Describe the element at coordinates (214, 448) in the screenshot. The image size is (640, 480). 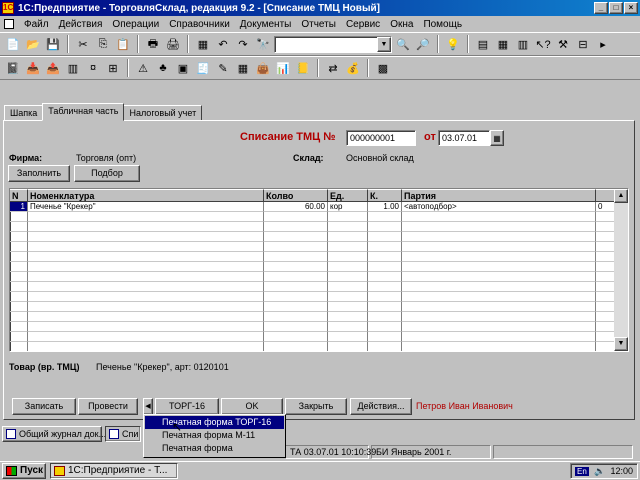
I see `menu-item-print-form: Печатная форма` at that location.